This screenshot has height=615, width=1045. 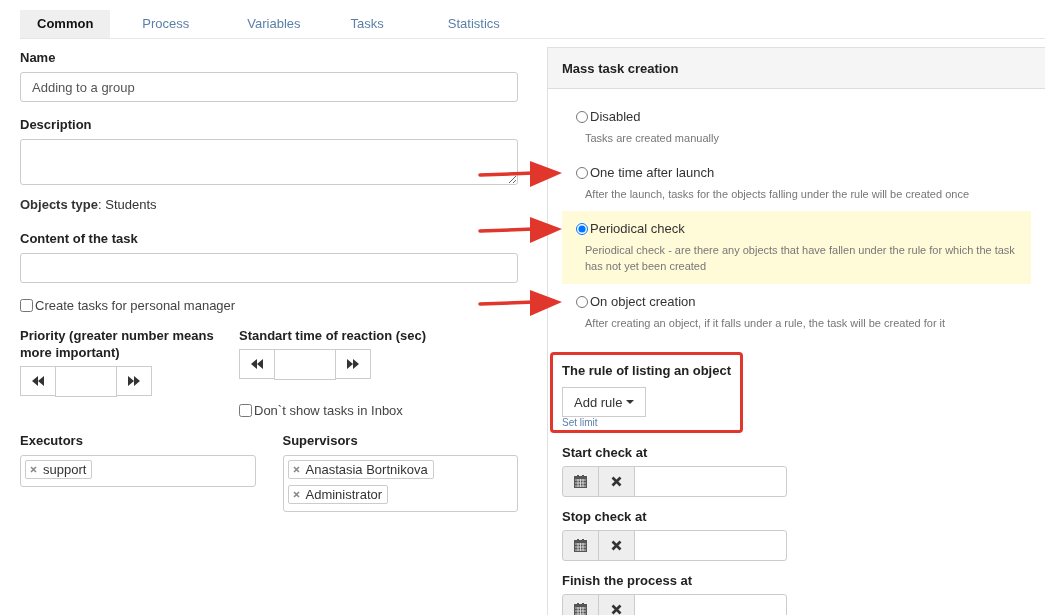 I want to click on supervisors-field: Anastasia Bortnikova Administrator, so click(x=400, y=483).